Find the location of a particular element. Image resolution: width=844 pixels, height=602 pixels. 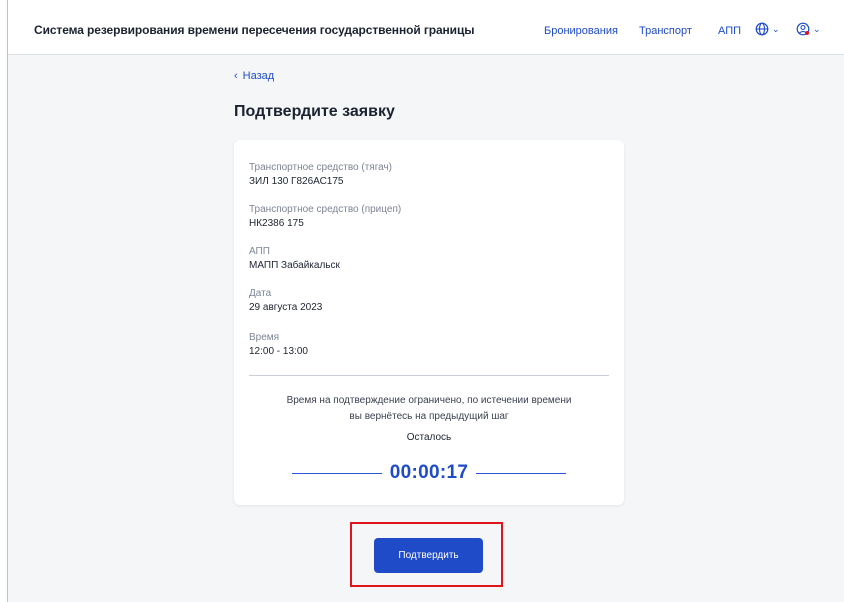

chevron-left-icon: ‹ is located at coordinates (236, 76).